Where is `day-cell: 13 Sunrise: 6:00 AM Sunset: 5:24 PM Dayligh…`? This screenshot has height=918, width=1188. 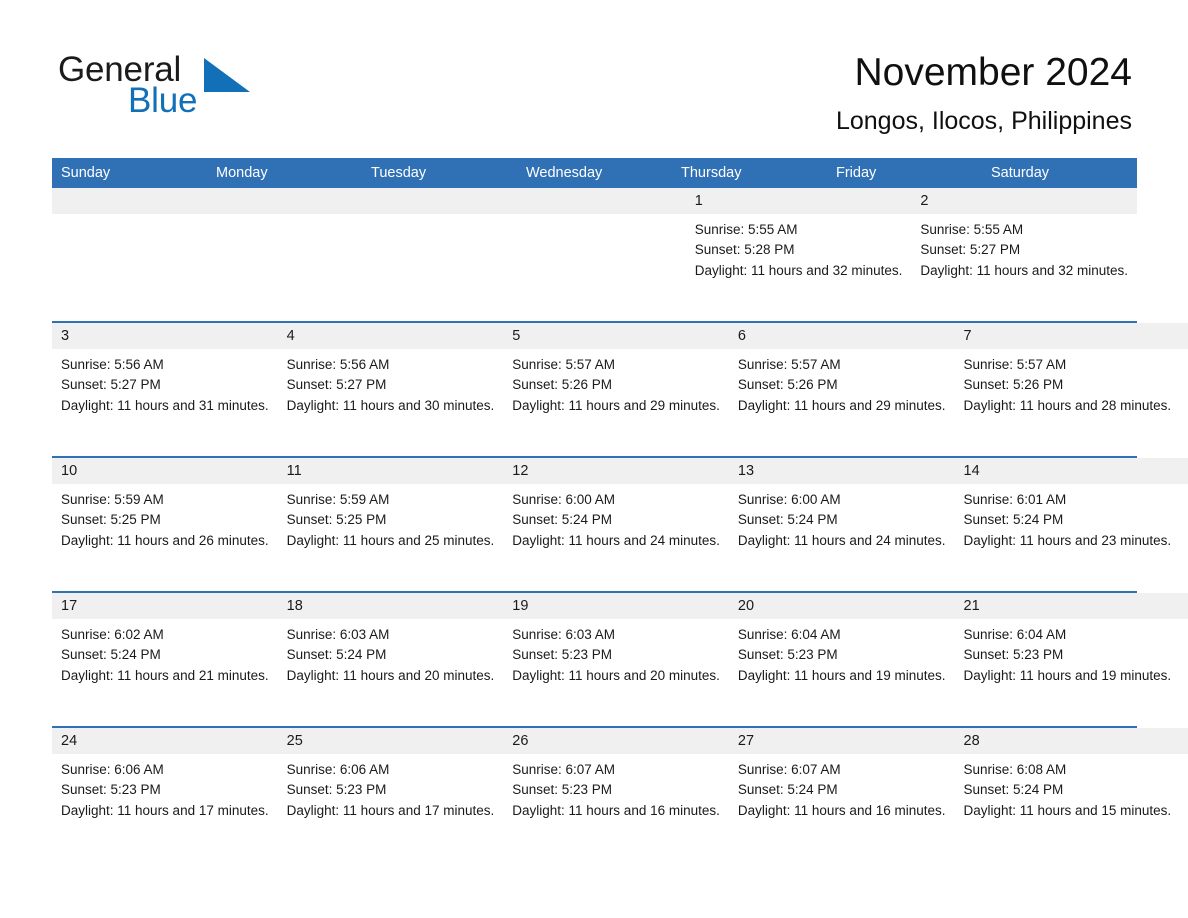 day-cell: 13 Sunrise: 6:00 AM Sunset: 5:24 PM Dayligh… is located at coordinates (841, 524).